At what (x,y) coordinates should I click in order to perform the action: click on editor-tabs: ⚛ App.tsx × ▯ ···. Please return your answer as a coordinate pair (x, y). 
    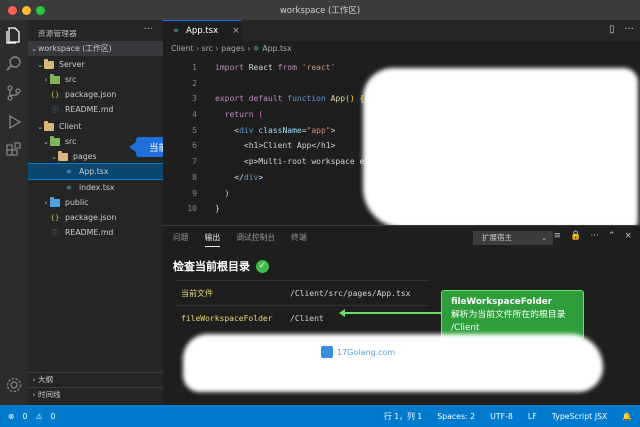
    Looking at the image, I should click on (401, 30).